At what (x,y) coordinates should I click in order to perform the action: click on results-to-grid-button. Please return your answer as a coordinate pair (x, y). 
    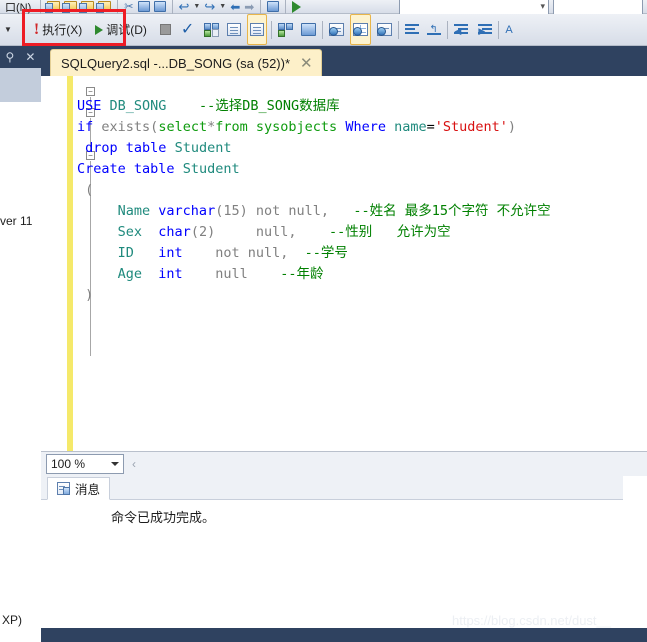
    Looking at the image, I should click on (361, 29).